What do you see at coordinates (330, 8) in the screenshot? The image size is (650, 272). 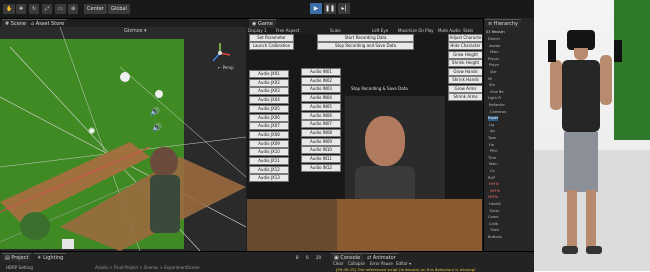 I see `pause-button: ❚❚` at bounding box center [330, 8].